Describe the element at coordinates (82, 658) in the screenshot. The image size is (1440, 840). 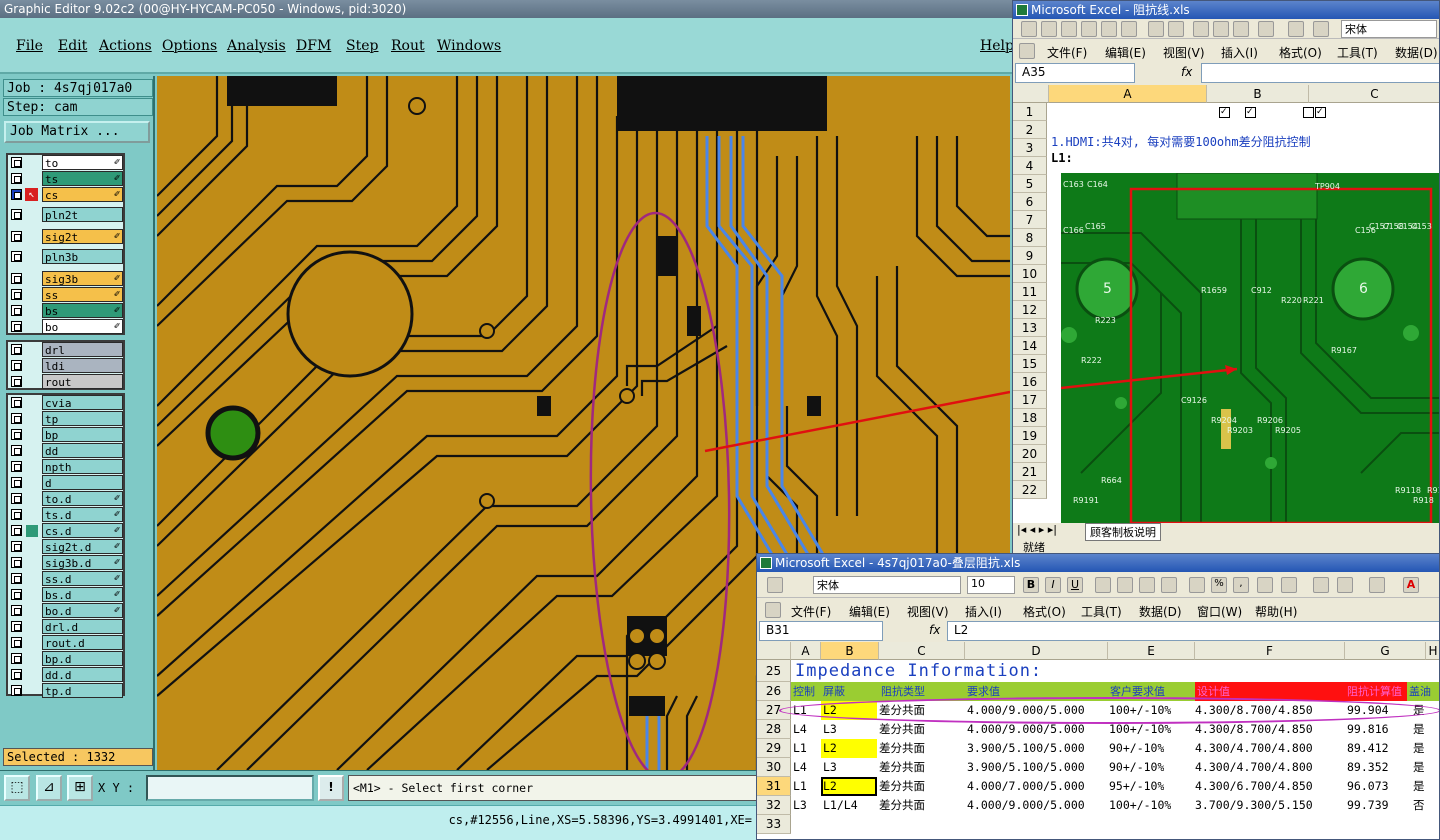
I see `layer-name: bp.d` at that location.